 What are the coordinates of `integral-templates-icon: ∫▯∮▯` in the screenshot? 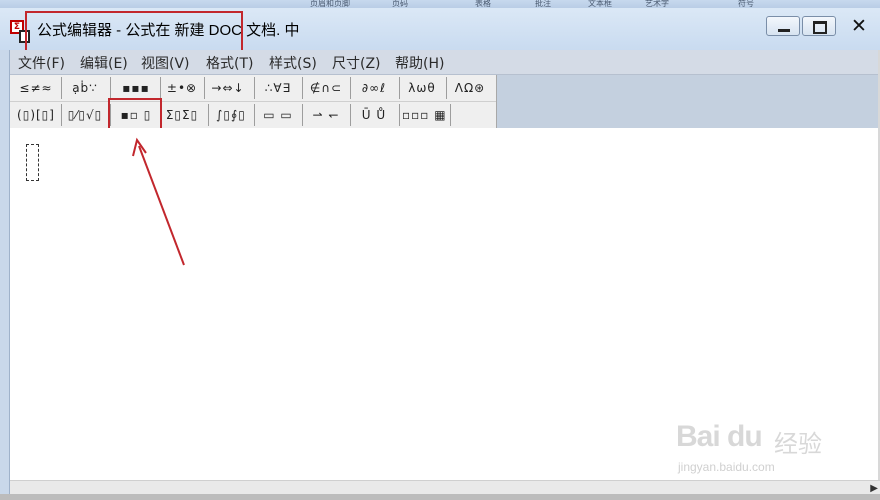 It's located at (231, 115).